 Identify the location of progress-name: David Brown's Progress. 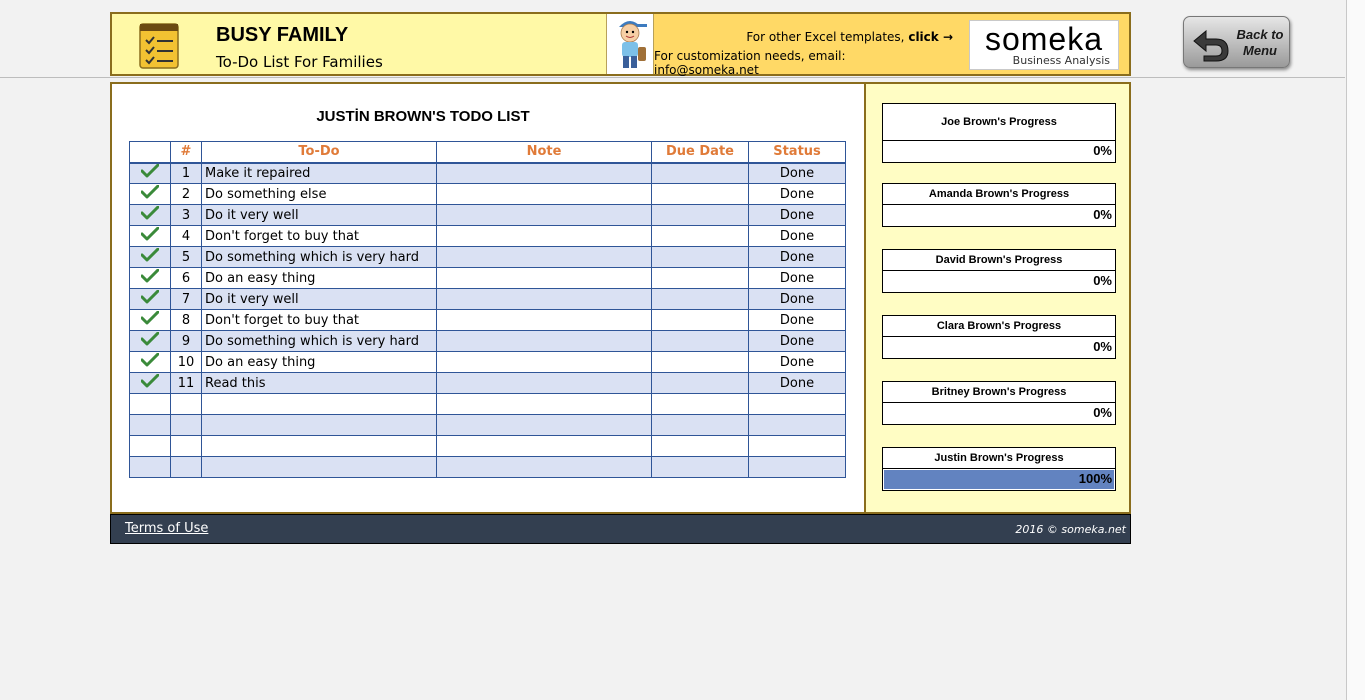
(999, 260).